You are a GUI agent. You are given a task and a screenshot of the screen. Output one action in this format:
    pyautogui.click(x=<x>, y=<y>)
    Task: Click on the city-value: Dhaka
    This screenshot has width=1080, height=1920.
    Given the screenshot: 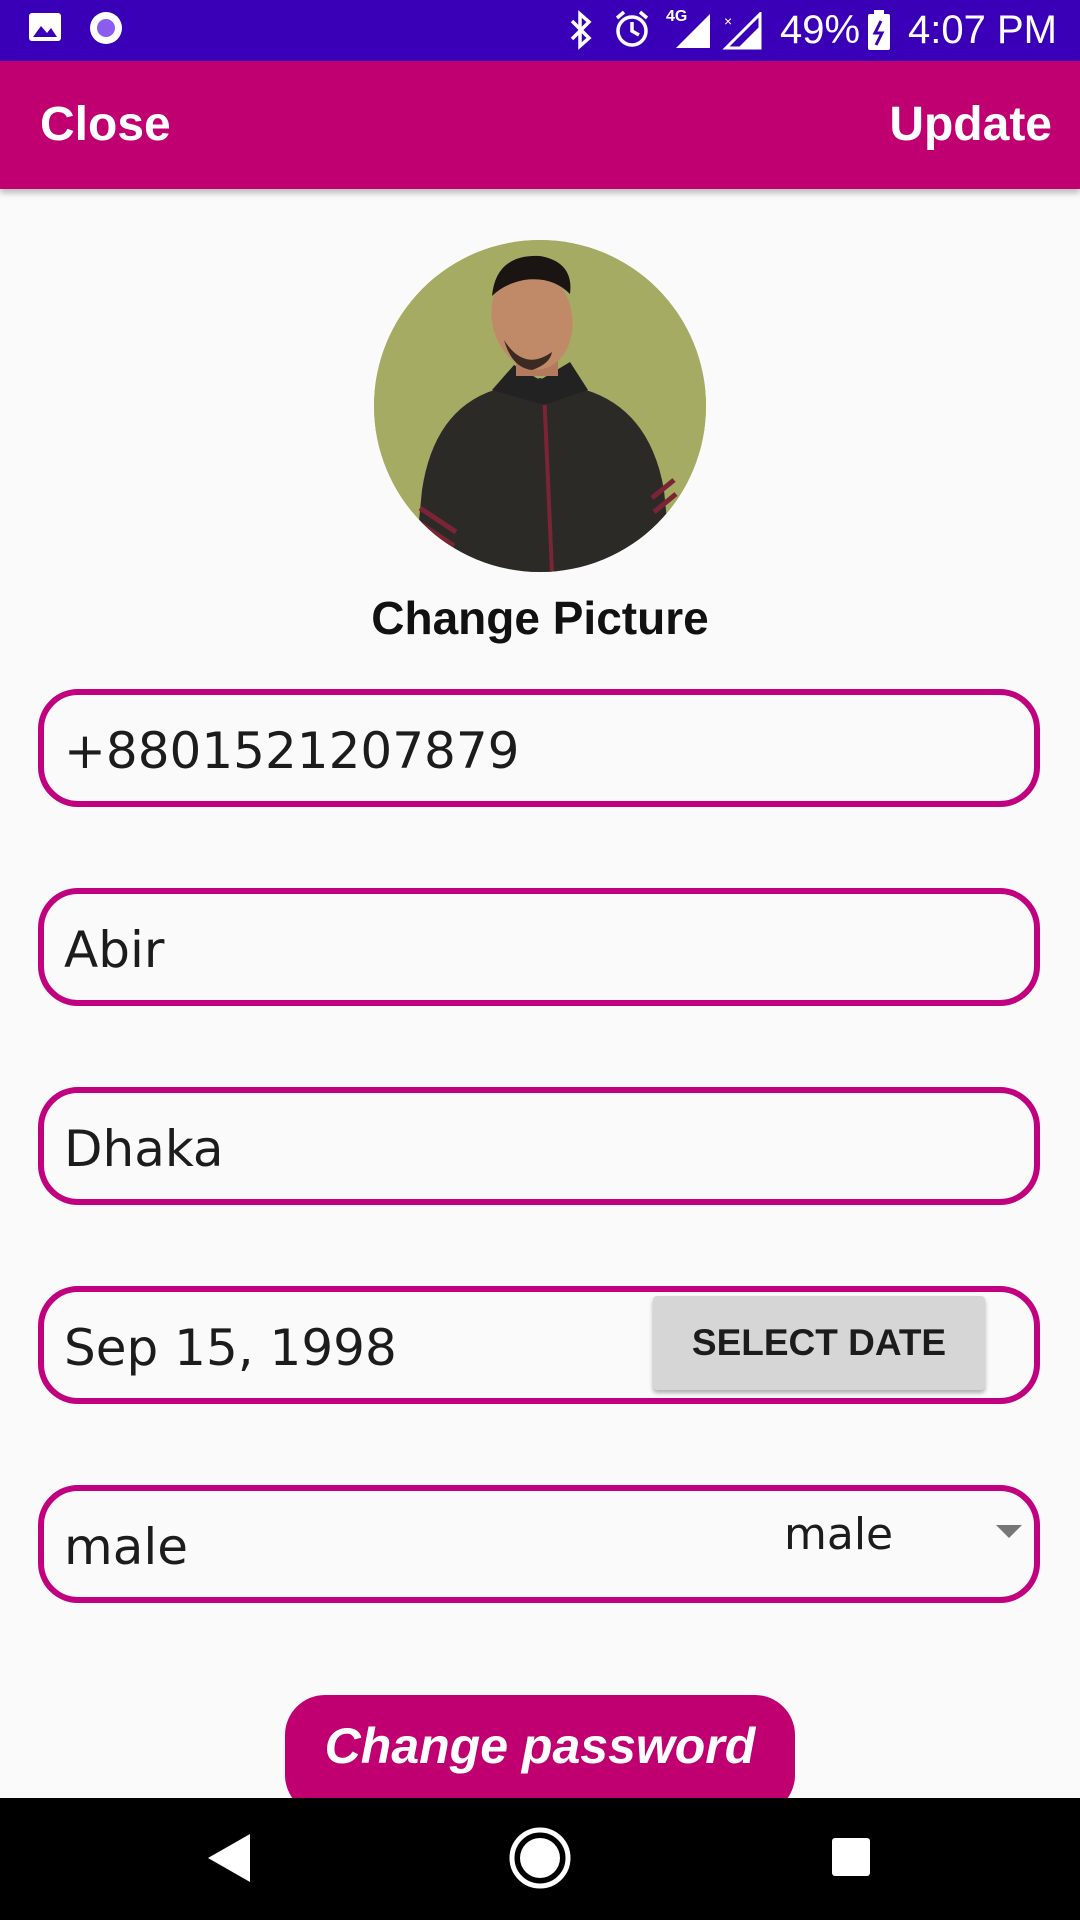 What is the action you would take?
    pyautogui.click(x=144, y=1149)
    